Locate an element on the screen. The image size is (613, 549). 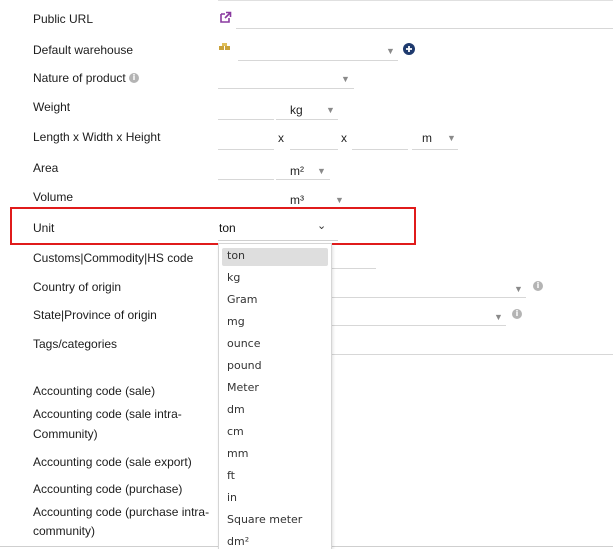
default-warehouse-select is located at coordinates (318, 60).